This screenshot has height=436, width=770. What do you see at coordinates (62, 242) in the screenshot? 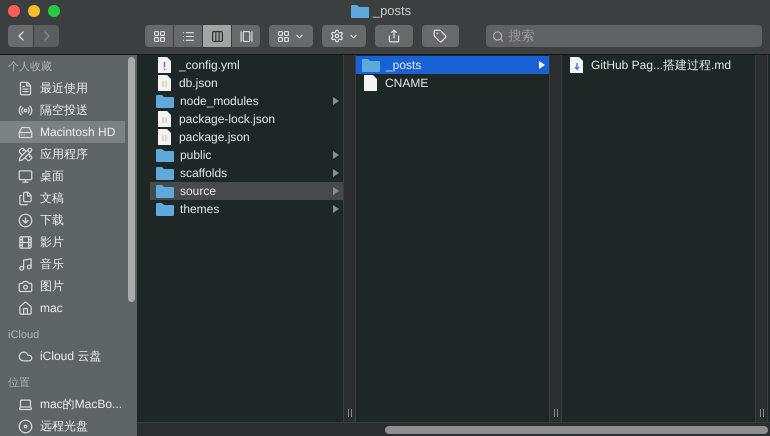
I see `sidebar-item: 影片` at bounding box center [62, 242].